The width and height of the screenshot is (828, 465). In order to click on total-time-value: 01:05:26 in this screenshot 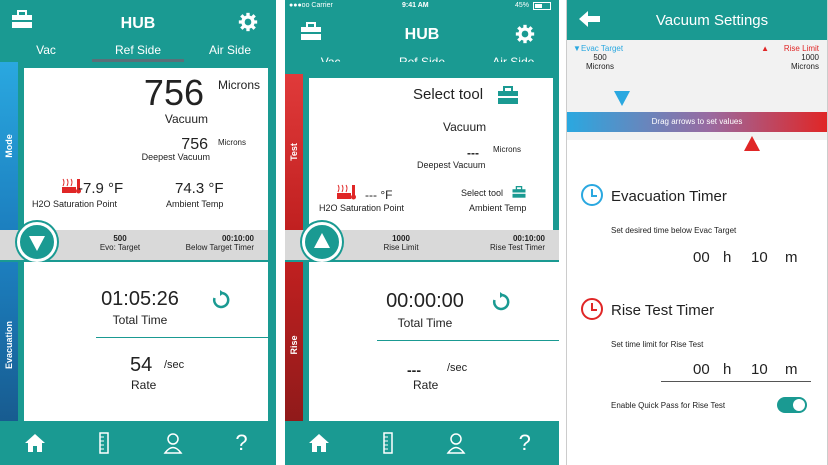, I will do `click(140, 299)`.